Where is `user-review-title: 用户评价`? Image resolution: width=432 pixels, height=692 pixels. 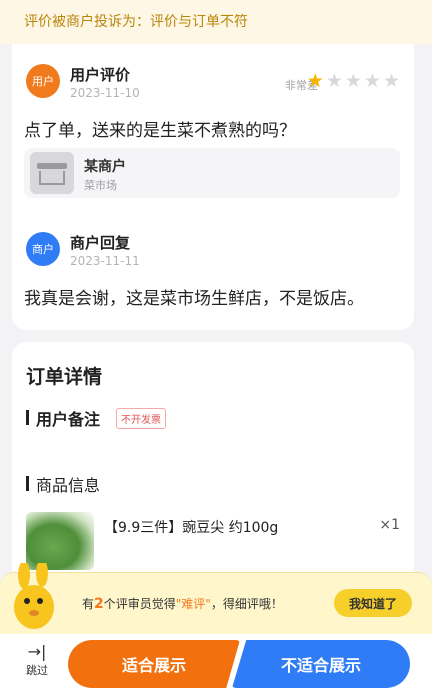
user-review-title: 用户评价 is located at coordinates (100, 75).